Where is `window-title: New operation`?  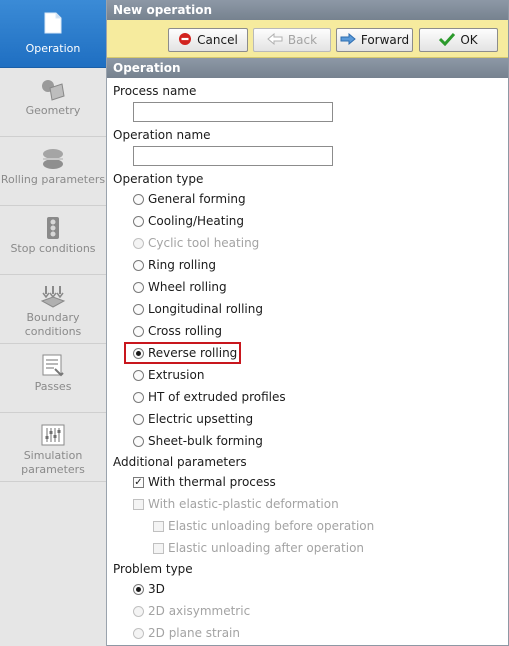
window-title: New operation is located at coordinates (307, 10).